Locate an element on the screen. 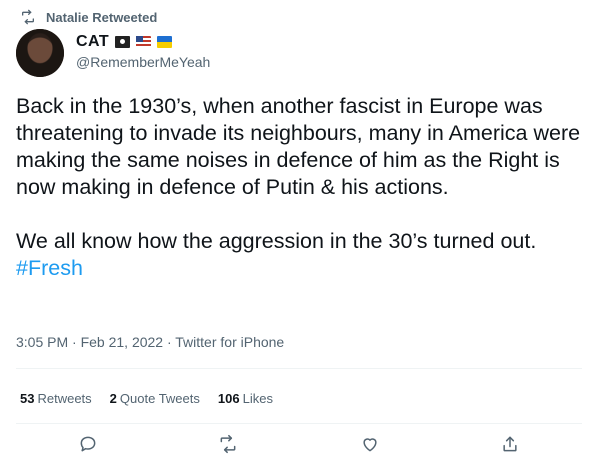  retweets-stat: 53 Retweets is located at coordinates (56, 398).